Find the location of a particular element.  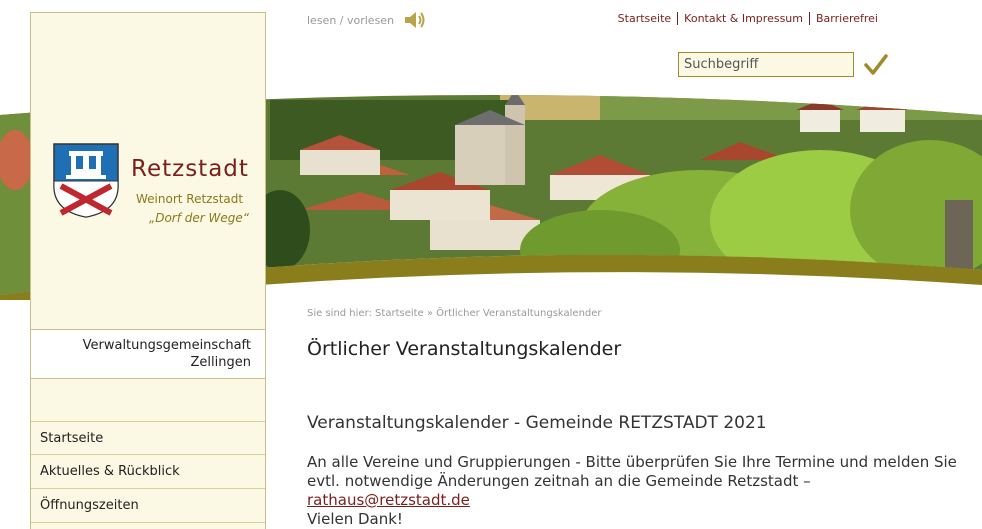

page-title: Örtlicher Veranstaltungskalender is located at coordinates (464, 349).